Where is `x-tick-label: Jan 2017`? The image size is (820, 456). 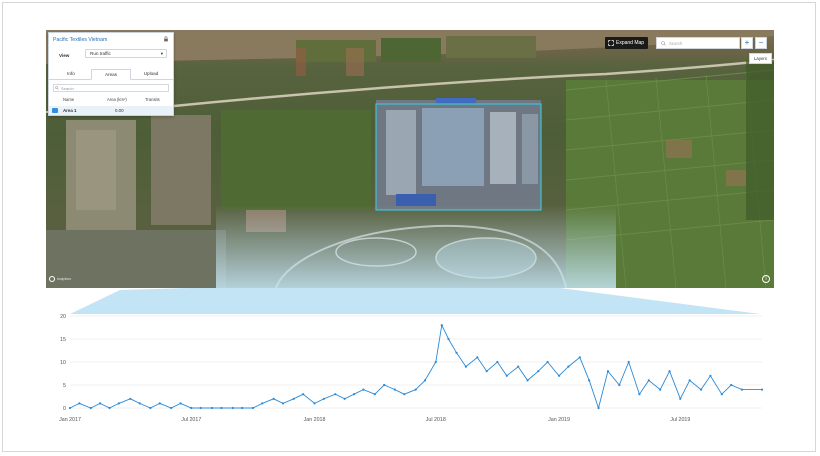 x-tick-label: Jan 2017 is located at coordinates (70, 420).